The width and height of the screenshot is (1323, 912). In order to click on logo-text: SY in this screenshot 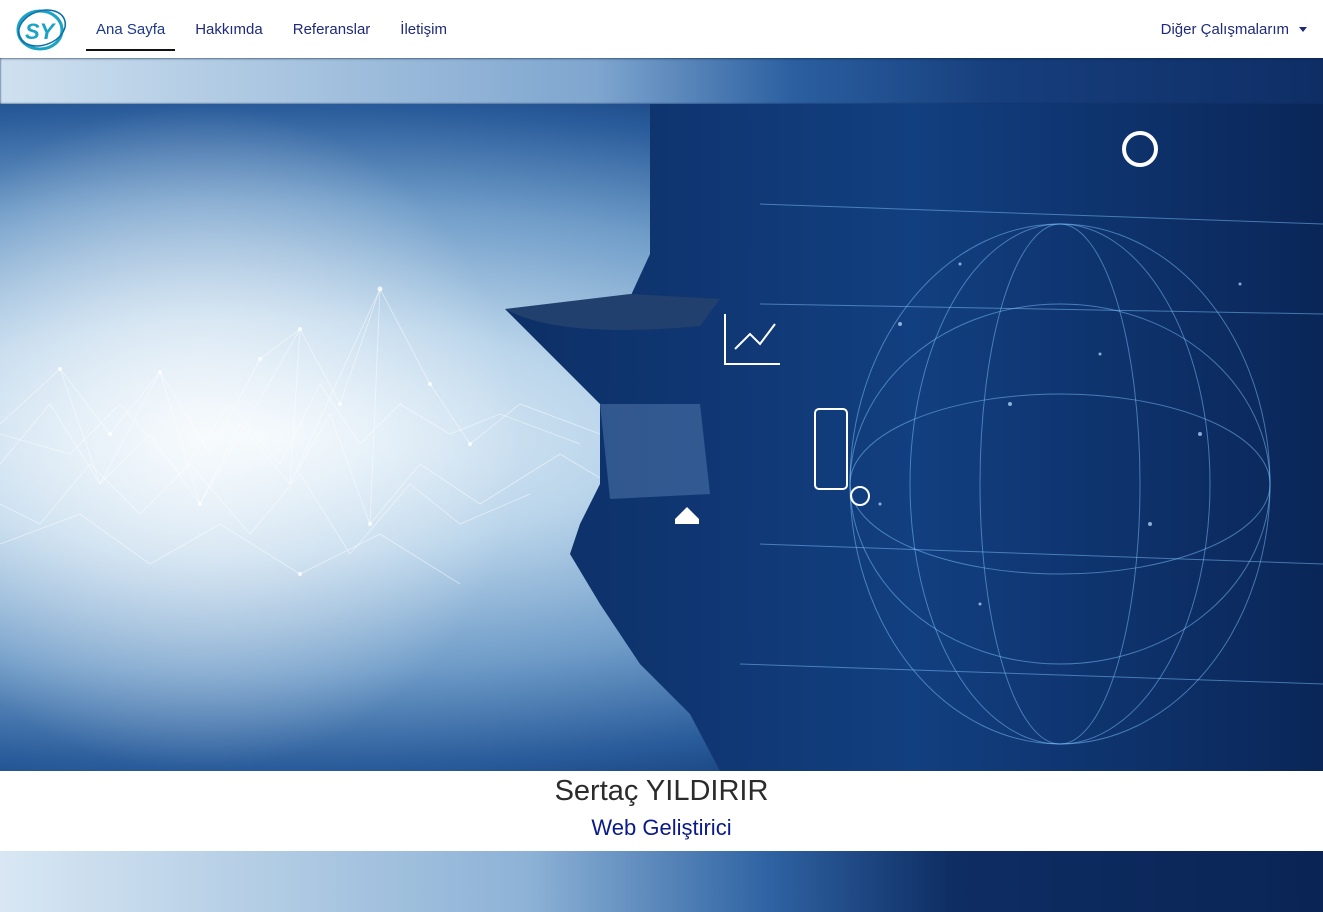, I will do `click(41, 31)`.